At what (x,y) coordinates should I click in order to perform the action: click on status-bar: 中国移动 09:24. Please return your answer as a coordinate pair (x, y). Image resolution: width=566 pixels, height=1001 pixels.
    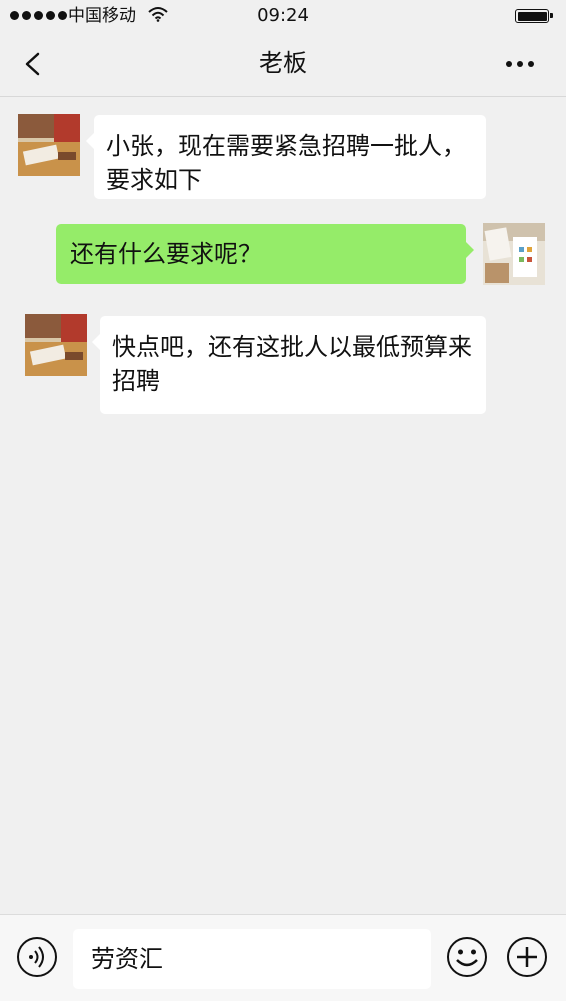
    Looking at the image, I should click on (283, 16).